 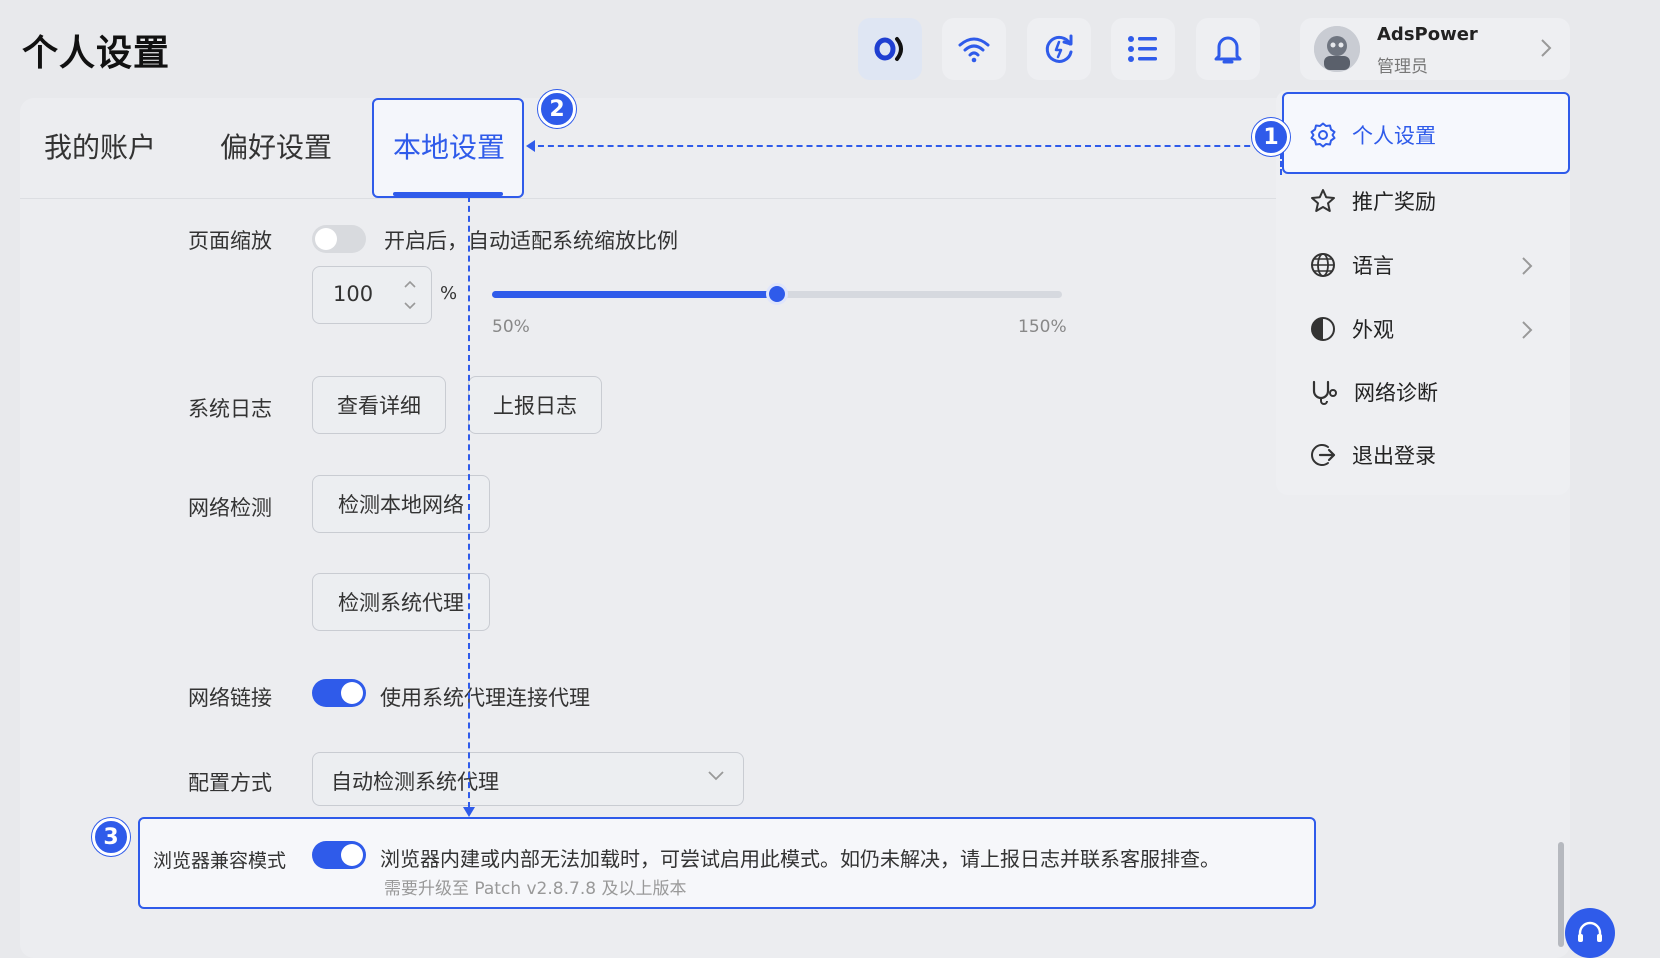 I want to click on menu-item-language: 语言, so click(x=1352, y=265).